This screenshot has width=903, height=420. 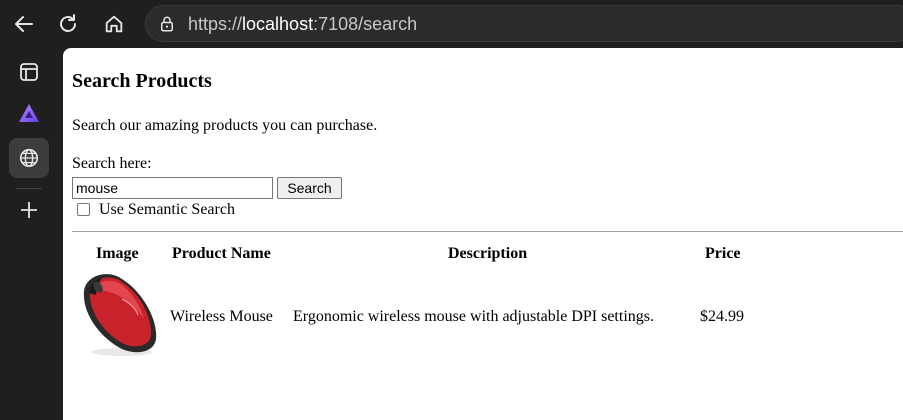 I want to click on add-button, so click(x=29, y=210).